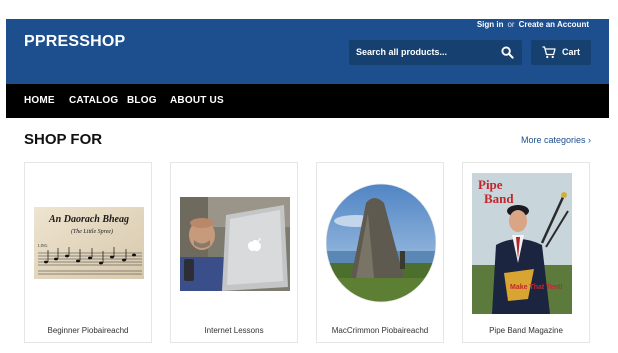 This screenshot has width=618, height=353. Describe the element at coordinates (522, 243) in the screenshot. I see `magazine-cover-image: Pipe Band Make That Tent!` at that location.